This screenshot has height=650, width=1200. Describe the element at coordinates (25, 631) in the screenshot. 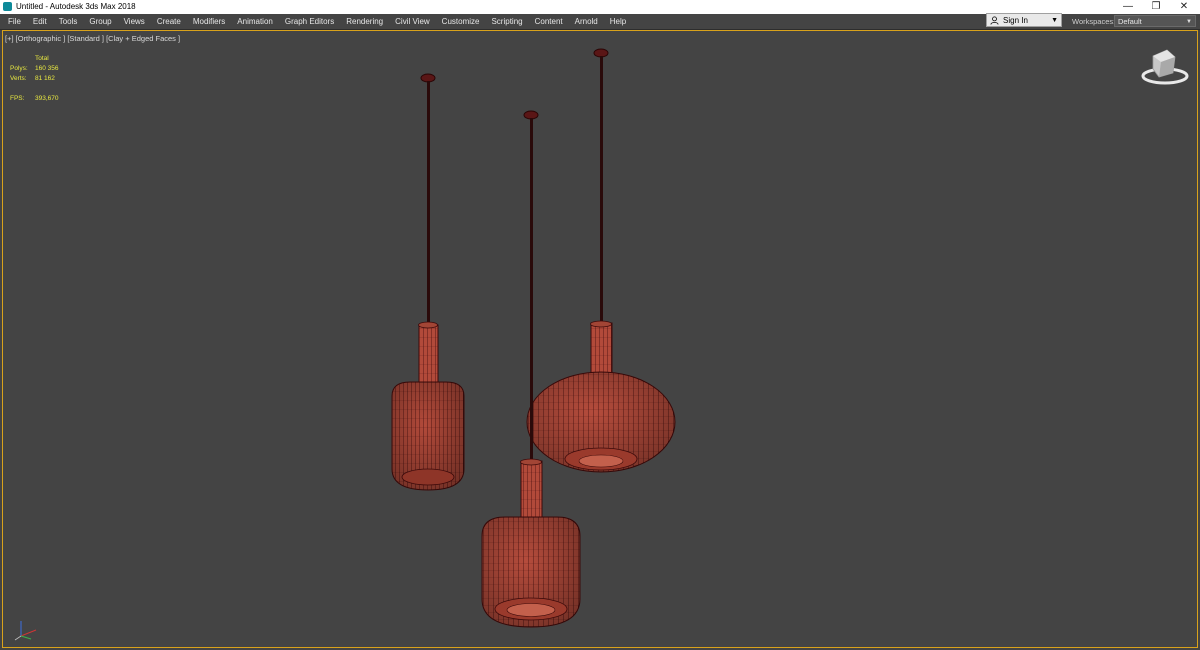

I see `axis-tripod-icon` at that location.